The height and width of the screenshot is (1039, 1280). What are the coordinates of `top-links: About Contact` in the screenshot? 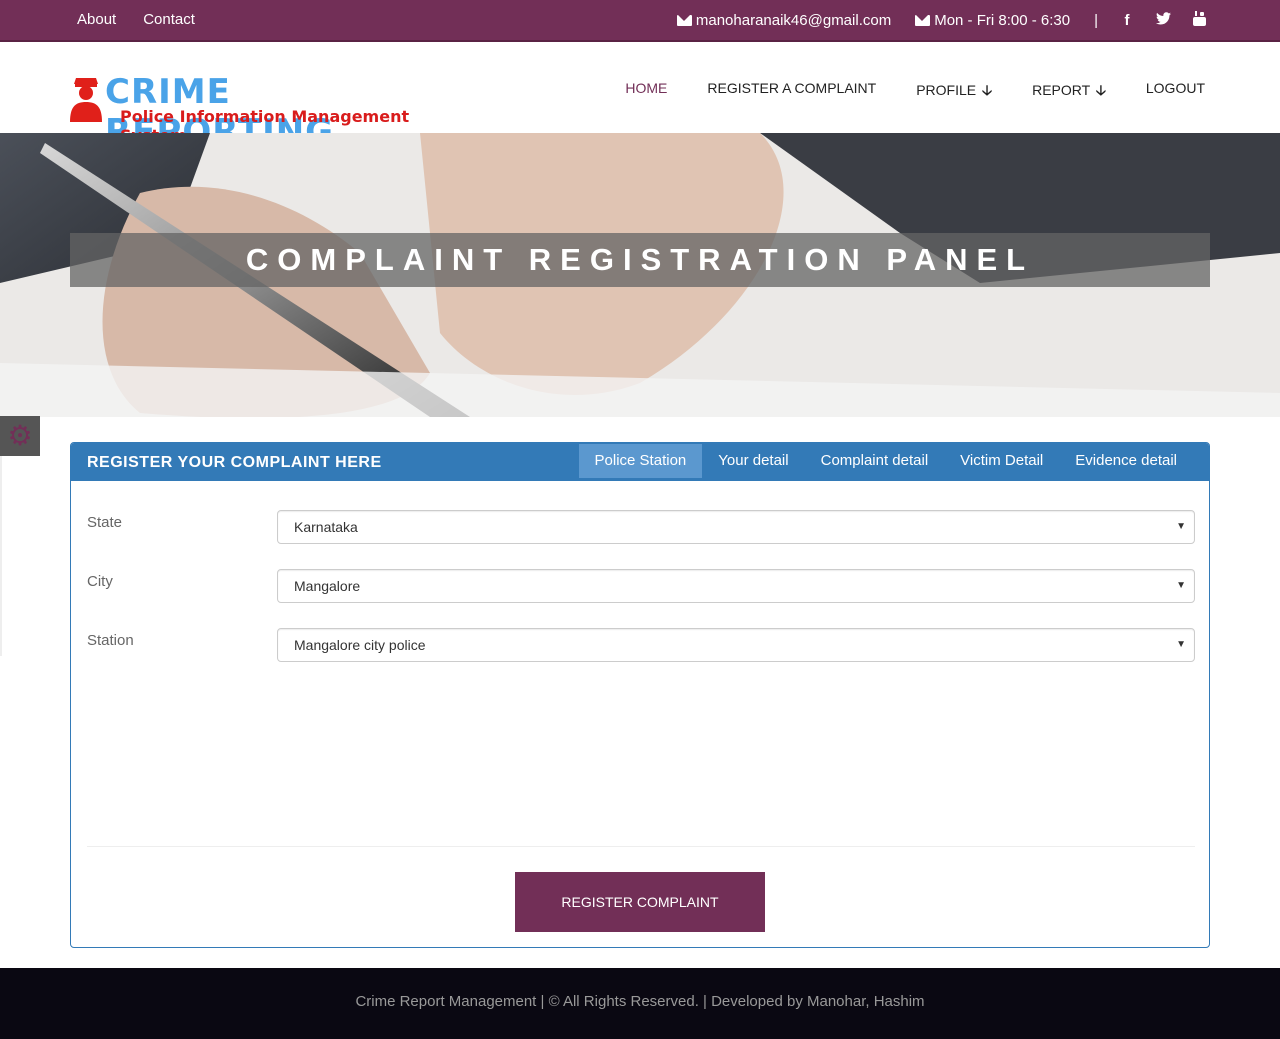 It's located at (136, 19).